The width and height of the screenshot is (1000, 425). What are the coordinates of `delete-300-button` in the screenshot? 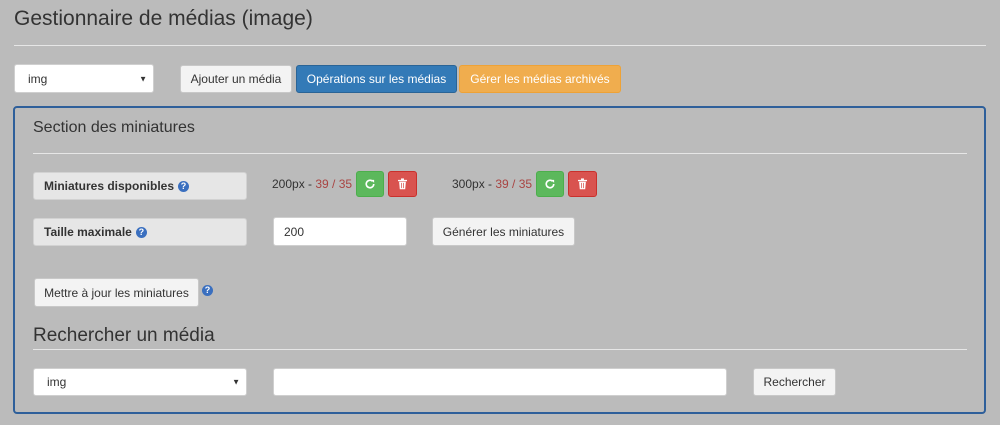 It's located at (582, 184).